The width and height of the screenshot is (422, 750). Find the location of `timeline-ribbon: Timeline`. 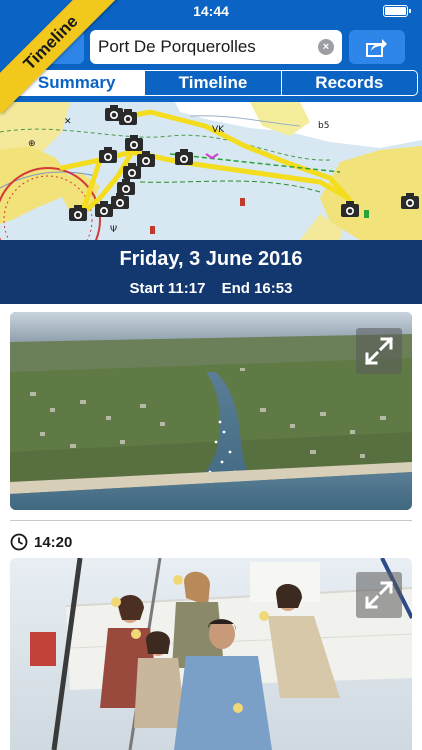

timeline-ribbon: Timeline is located at coordinates (60, 60).